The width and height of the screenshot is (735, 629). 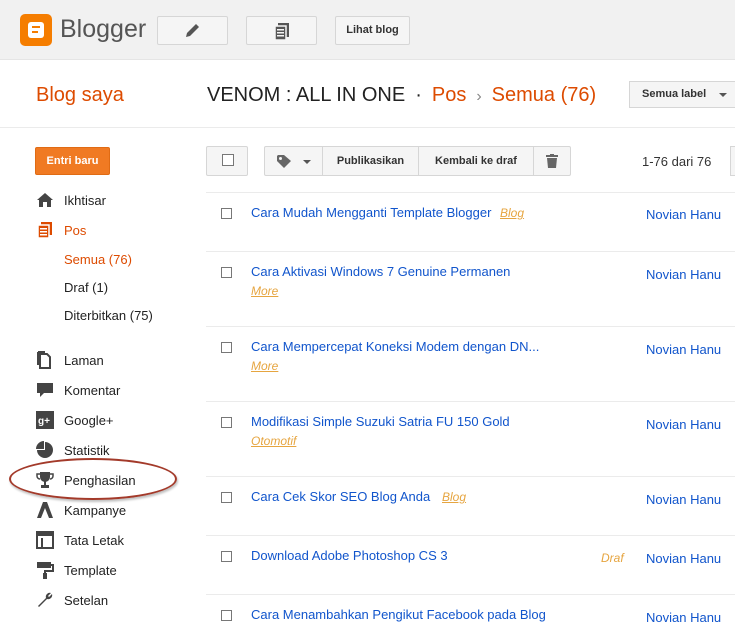 I want to click on new-post-button: Entri baru, so click(x=72, y=161).